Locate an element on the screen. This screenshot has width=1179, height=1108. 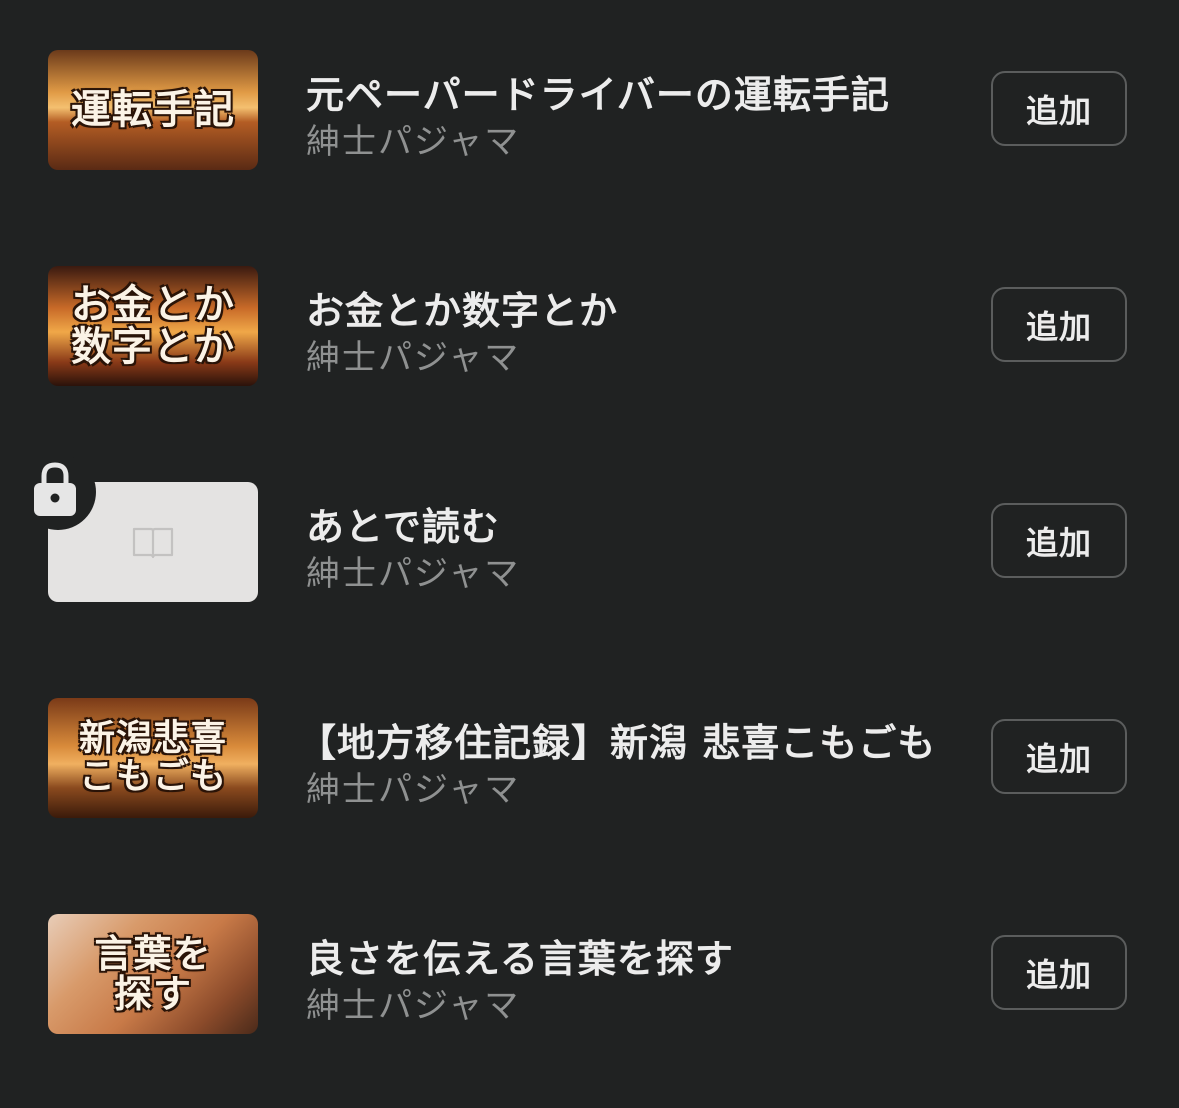
magazine-title: 良さを伝える言葉を探す is located at coordinates (520, 955).